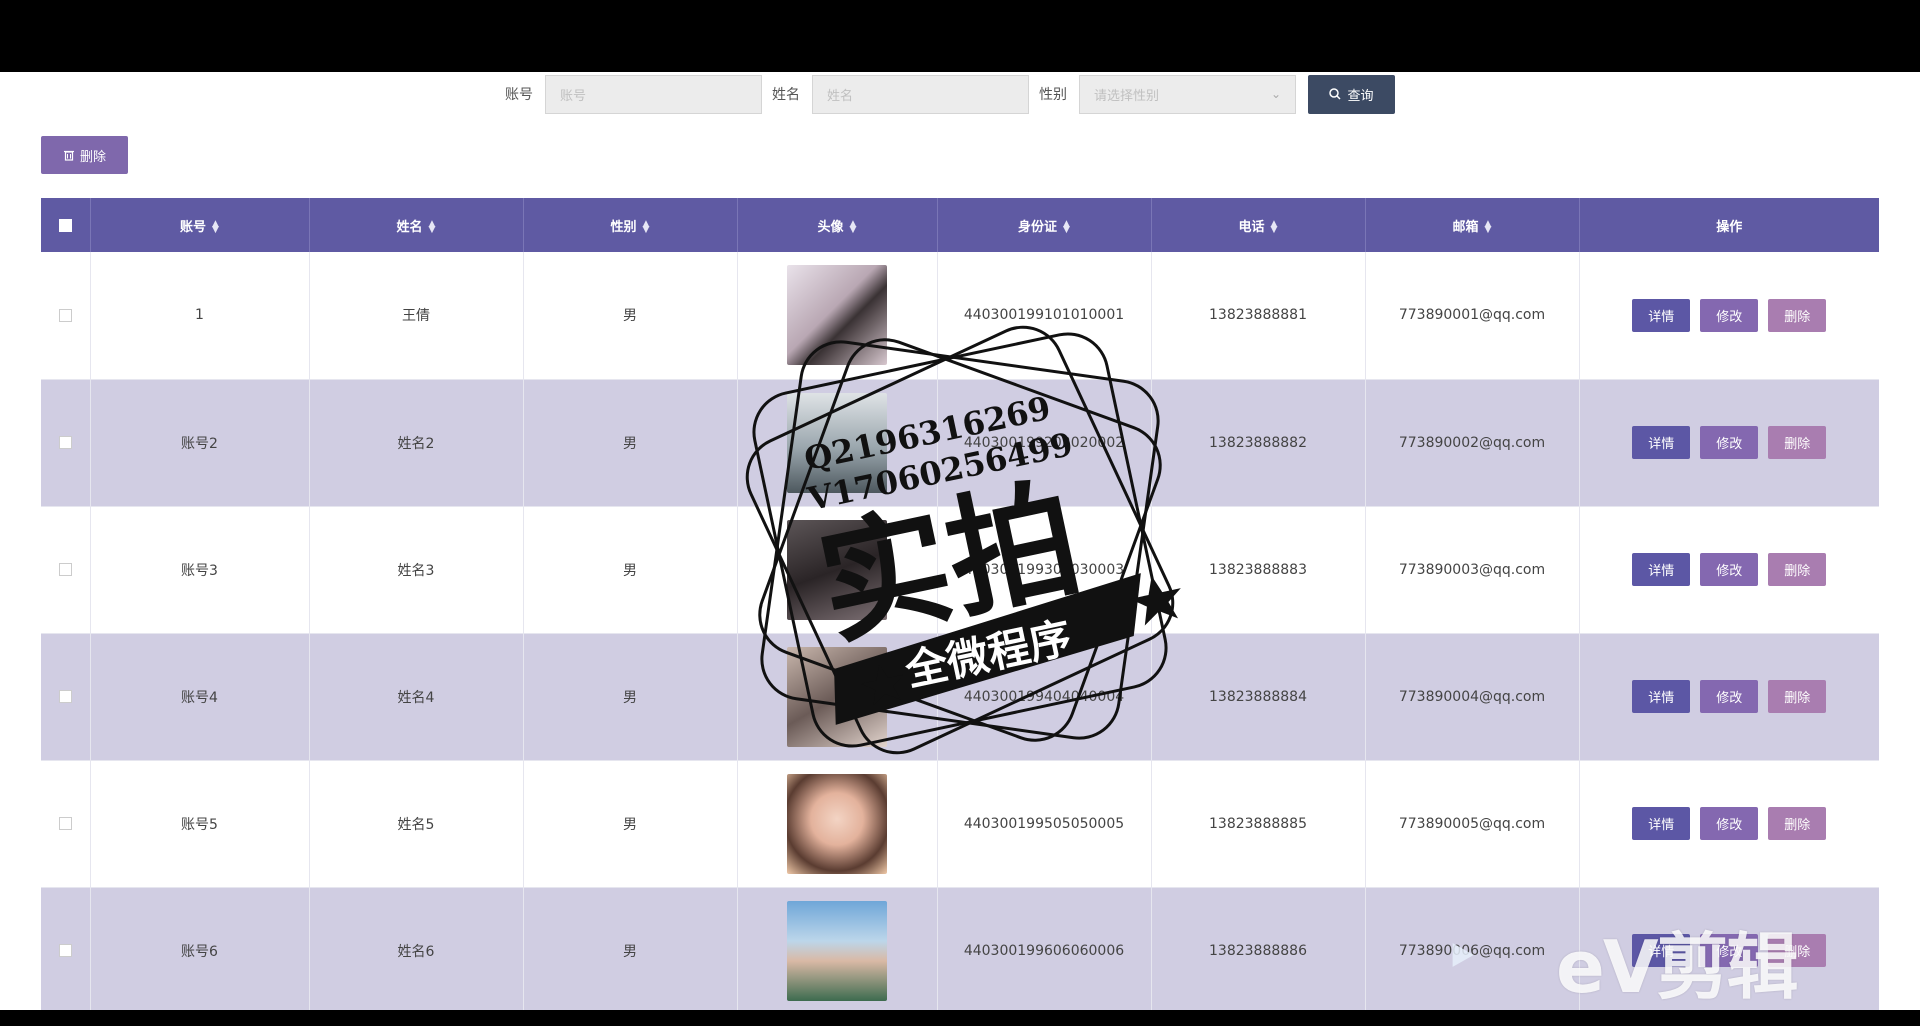 This screenshot has width=1920, height=1026. Describe the element at coordinates (416, 824) in the screenshot. I see `cell-name: 姓名5` at that location.